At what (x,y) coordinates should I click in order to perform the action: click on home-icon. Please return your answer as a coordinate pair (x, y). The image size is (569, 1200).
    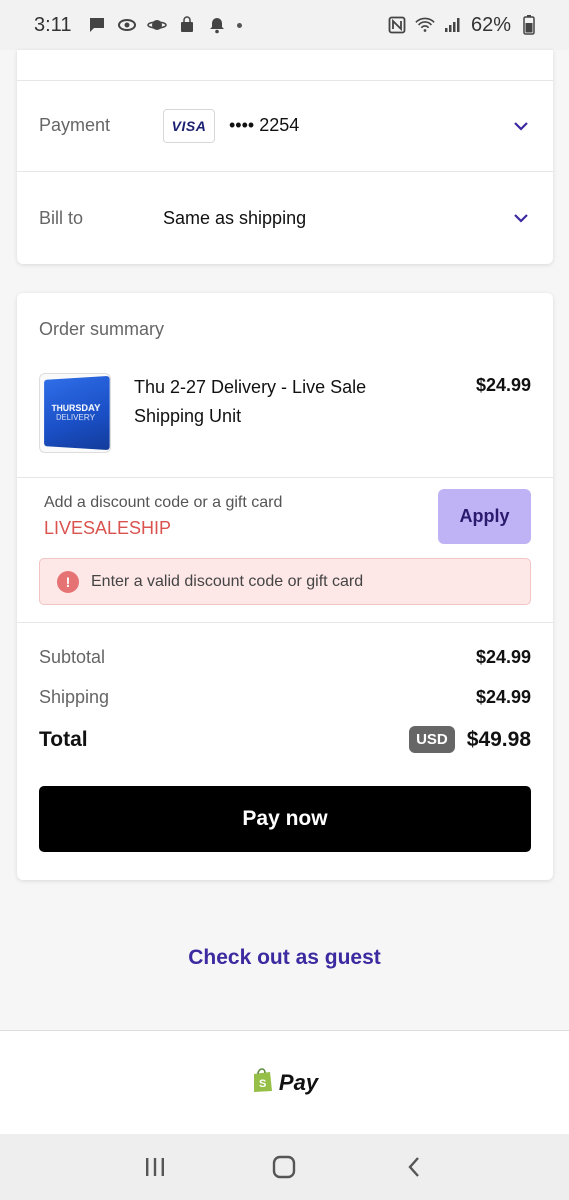
    Looking at the image, I should click on (284, 1167).